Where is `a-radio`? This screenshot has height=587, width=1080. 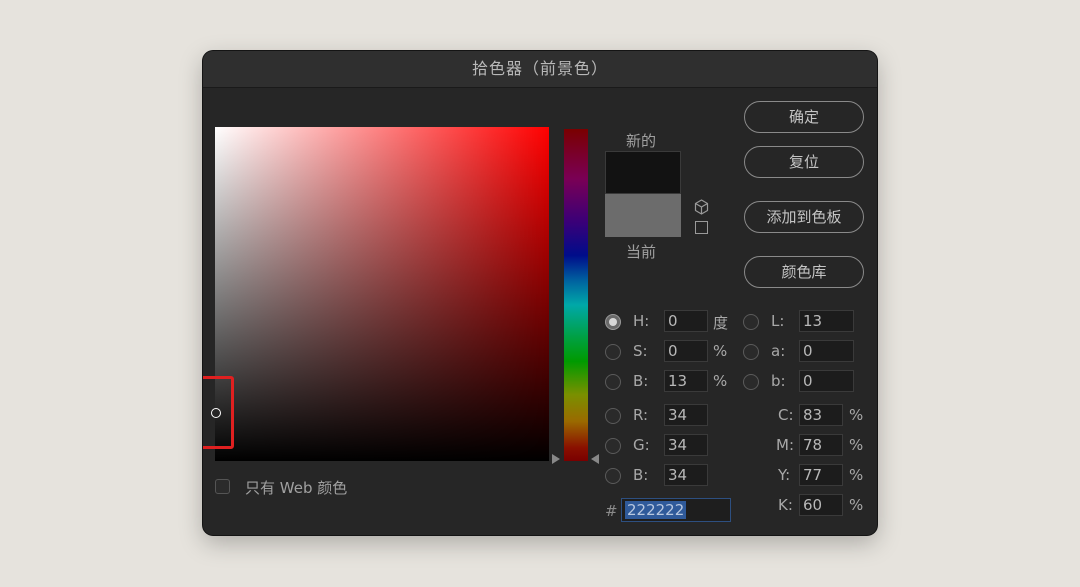
a-radio is located at coordinates (751, 352).